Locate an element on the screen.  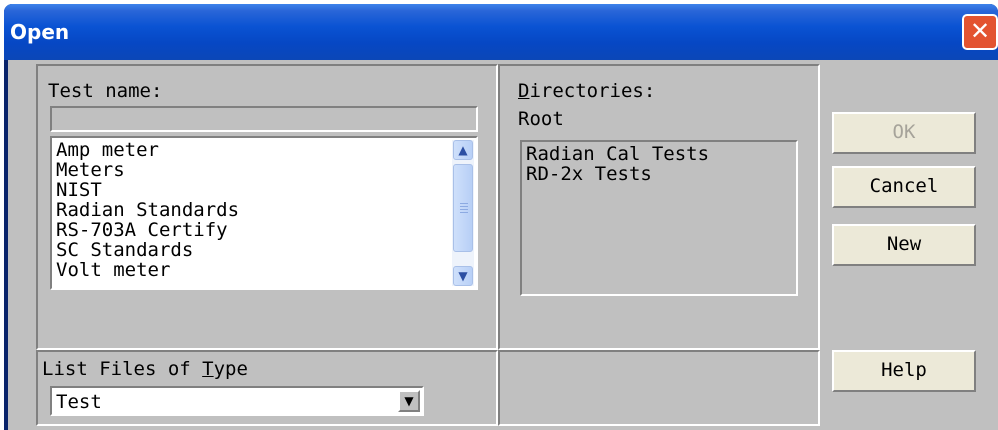
file-type-select: Test ▼ is located at coordinates (237, 401).